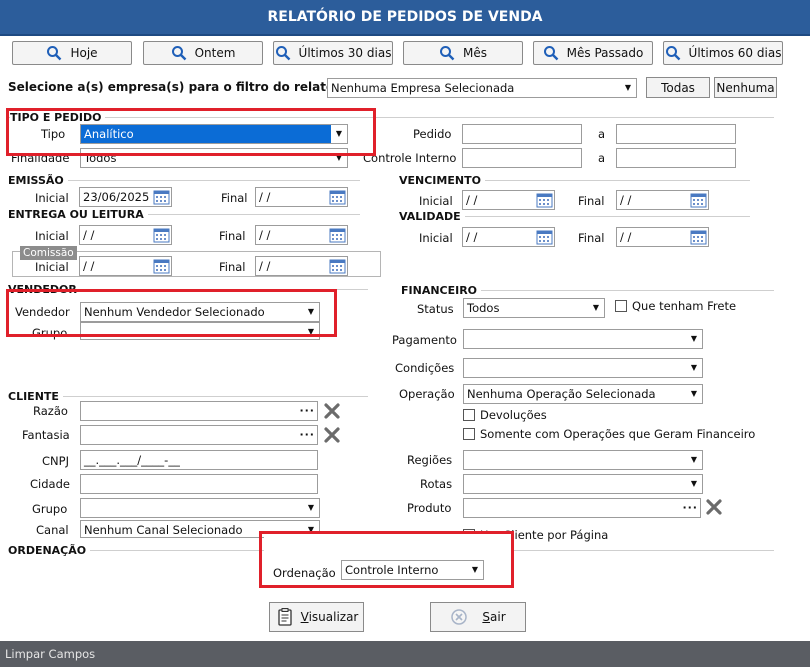 The height and width of the screenshot is (667, 810). I want to click on cnpj-input: __.___.___/____-__, so click(199, 460).